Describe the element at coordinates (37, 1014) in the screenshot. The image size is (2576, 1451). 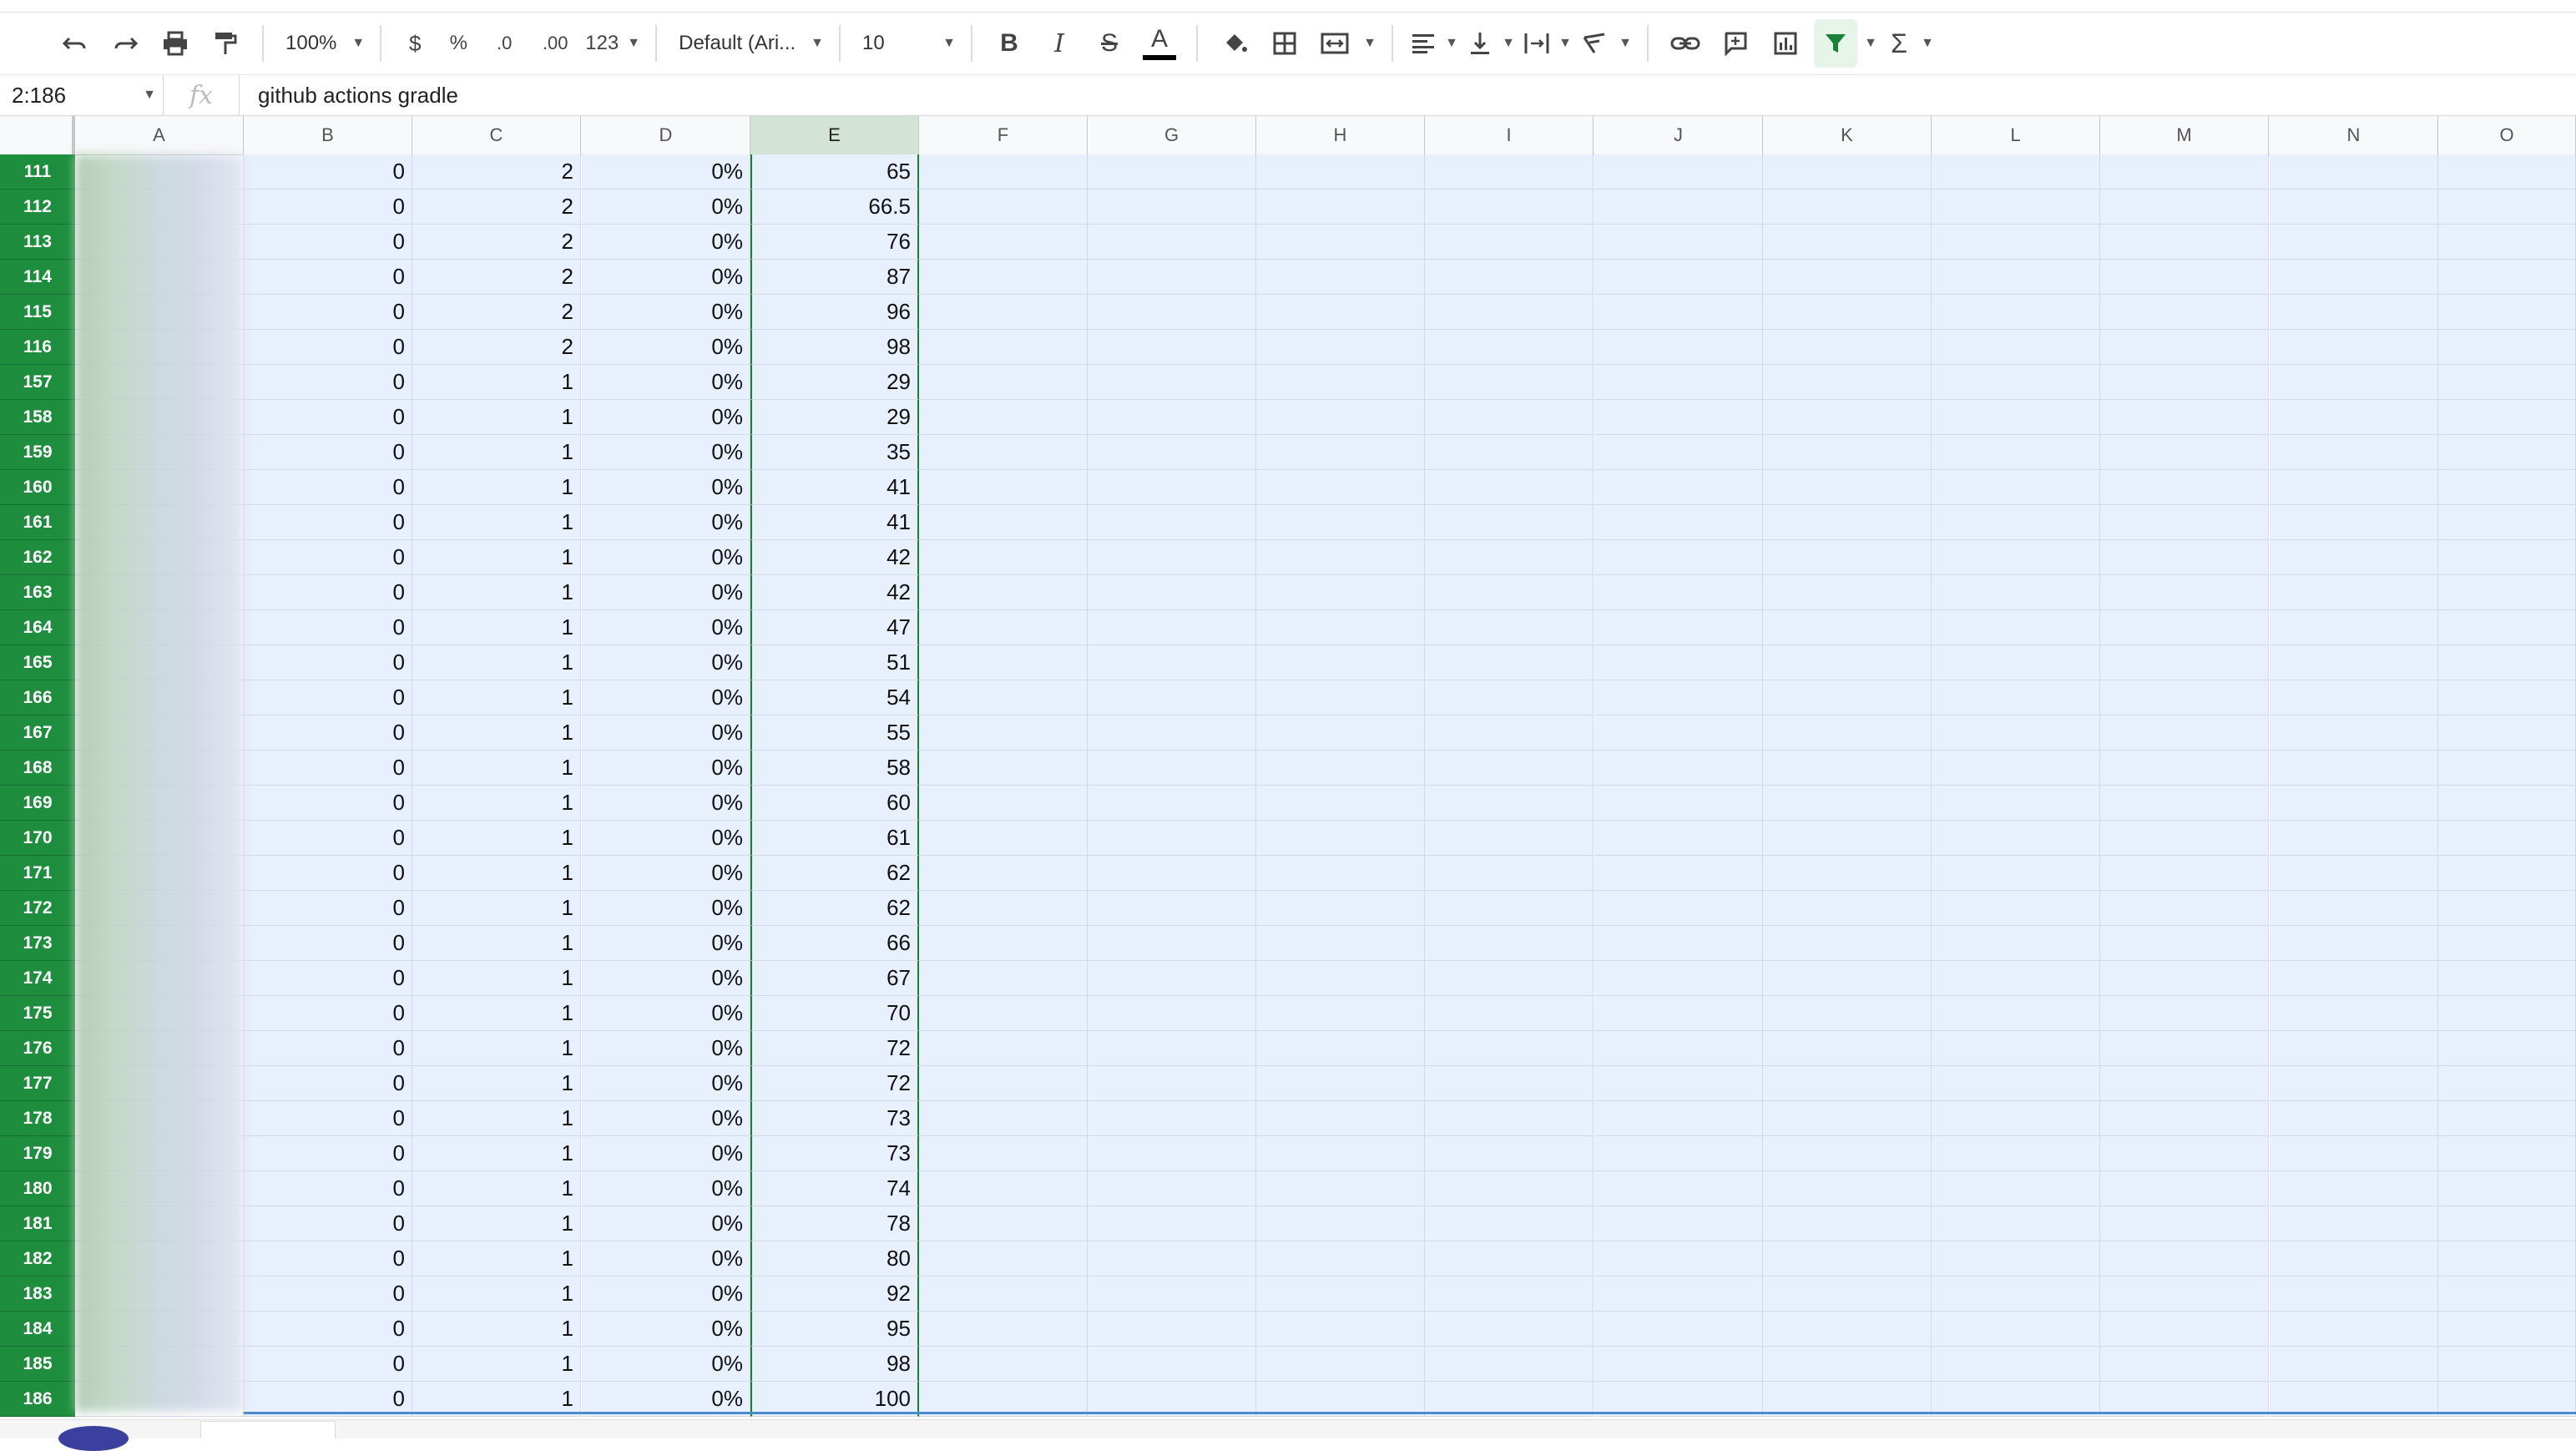
I see `row-header: 175` at that location.